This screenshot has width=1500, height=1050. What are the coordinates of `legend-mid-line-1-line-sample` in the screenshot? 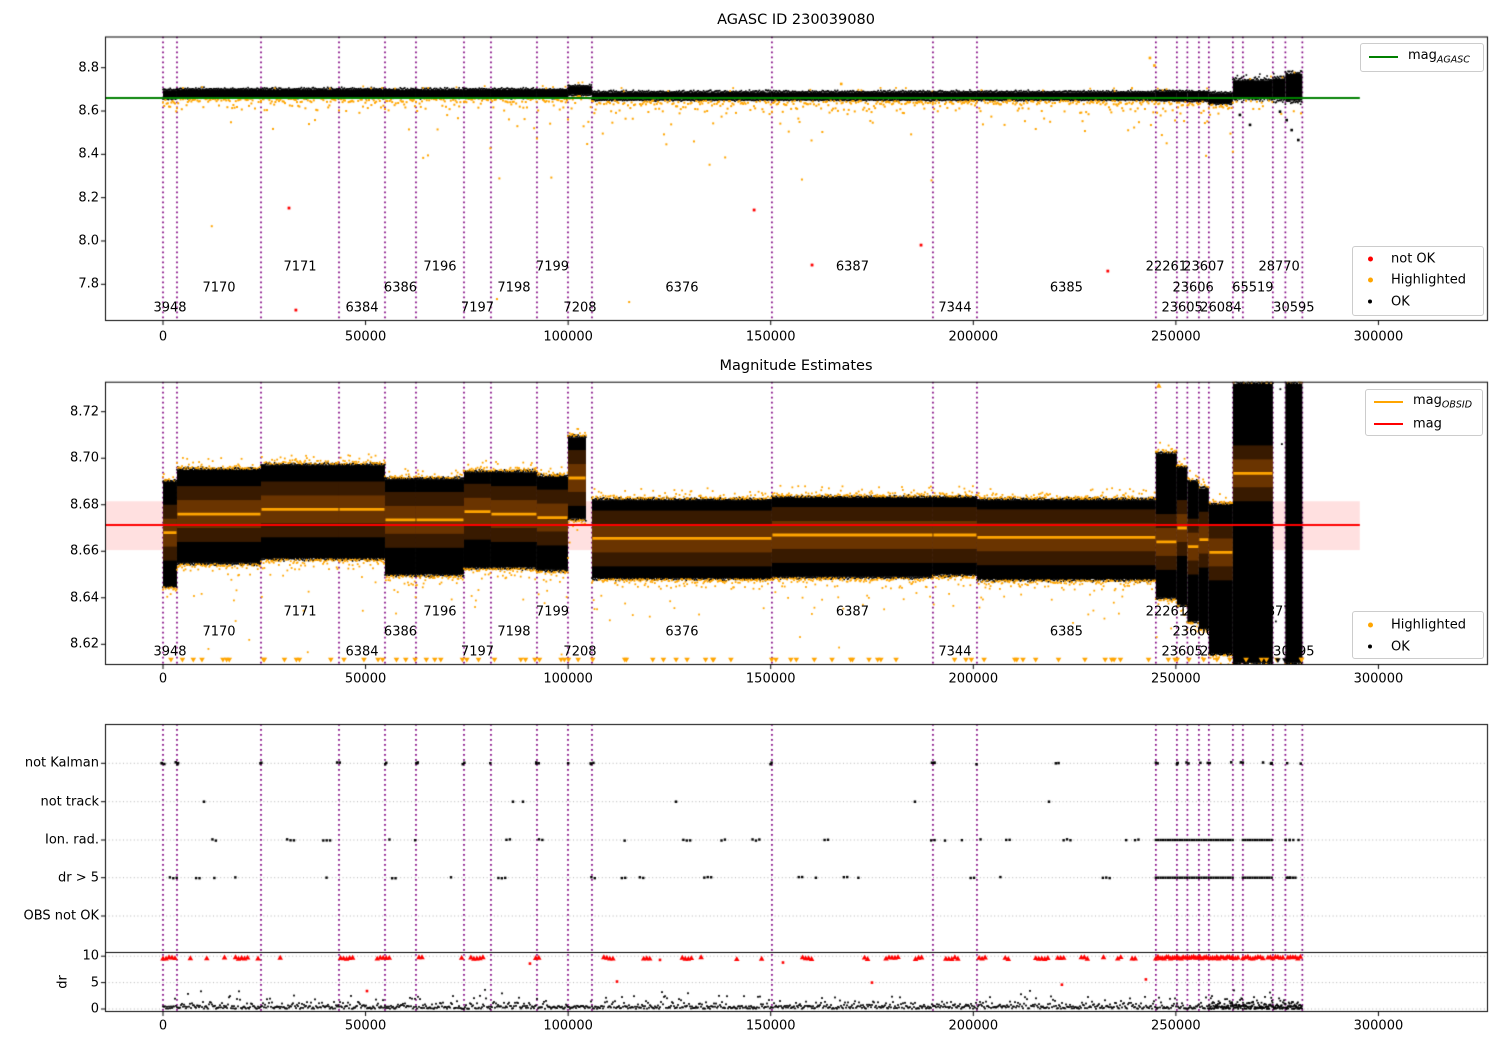 It's located at (1388, 423).